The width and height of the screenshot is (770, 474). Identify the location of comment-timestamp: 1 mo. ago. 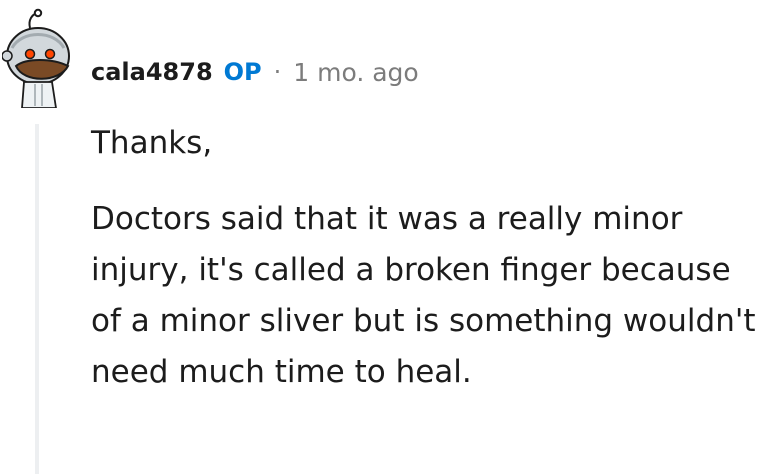
(355, 72).